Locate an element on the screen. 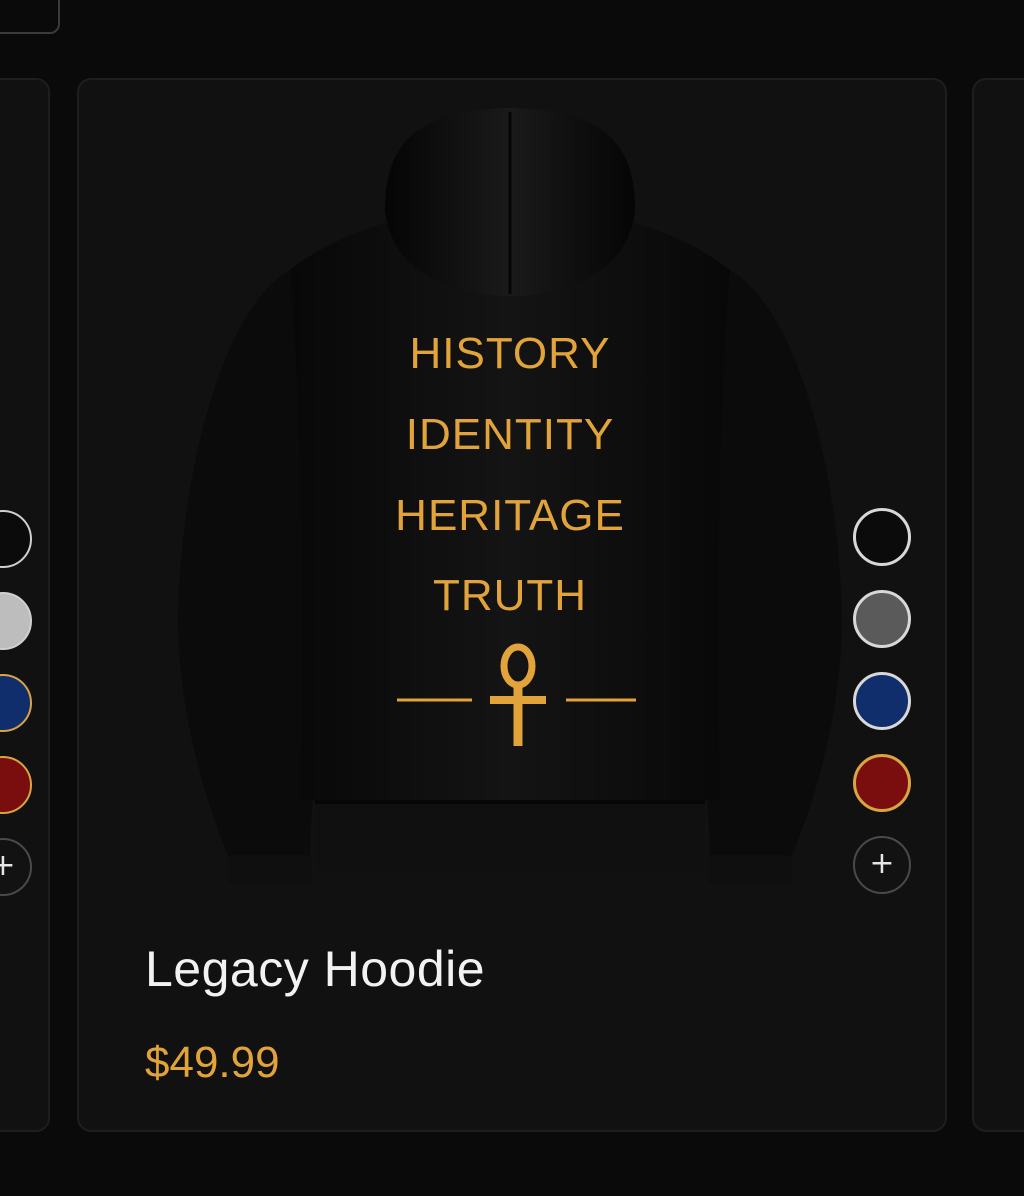 This screenshot has width=1024, height=1196. product-card-previous: + is located at coordinates (25, 605).